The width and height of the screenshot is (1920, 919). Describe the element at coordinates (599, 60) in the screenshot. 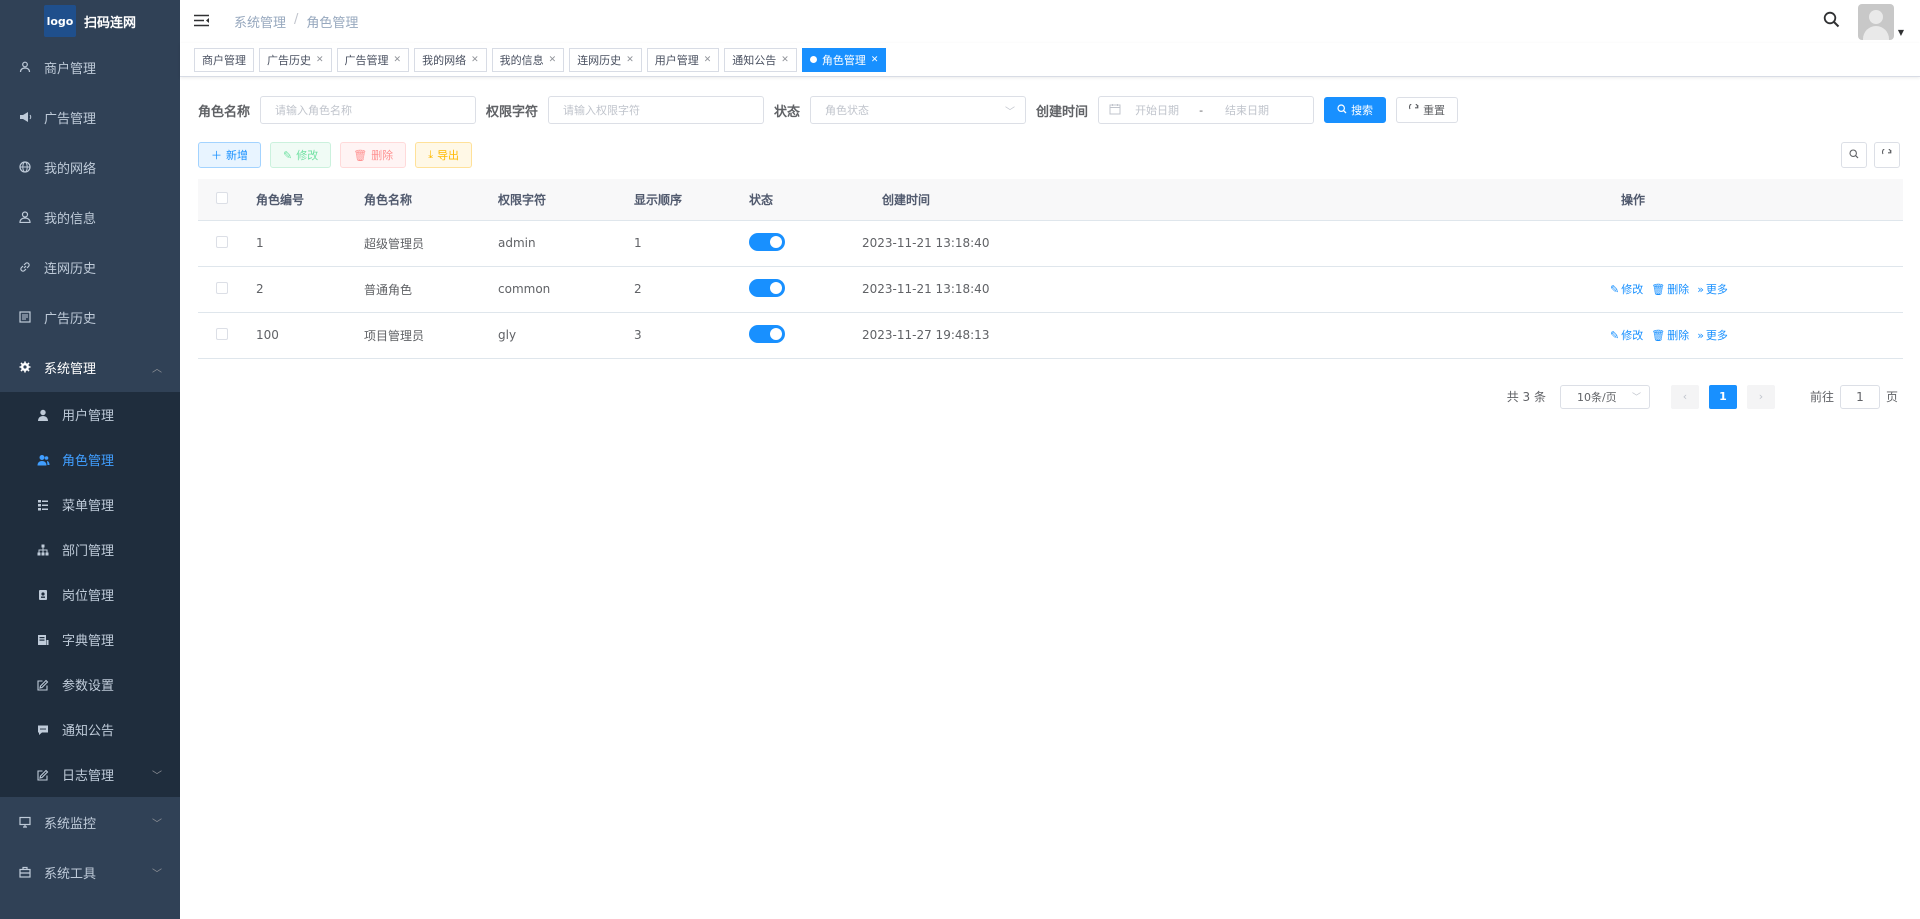

I see `tag-label: 连网历史` at that location.